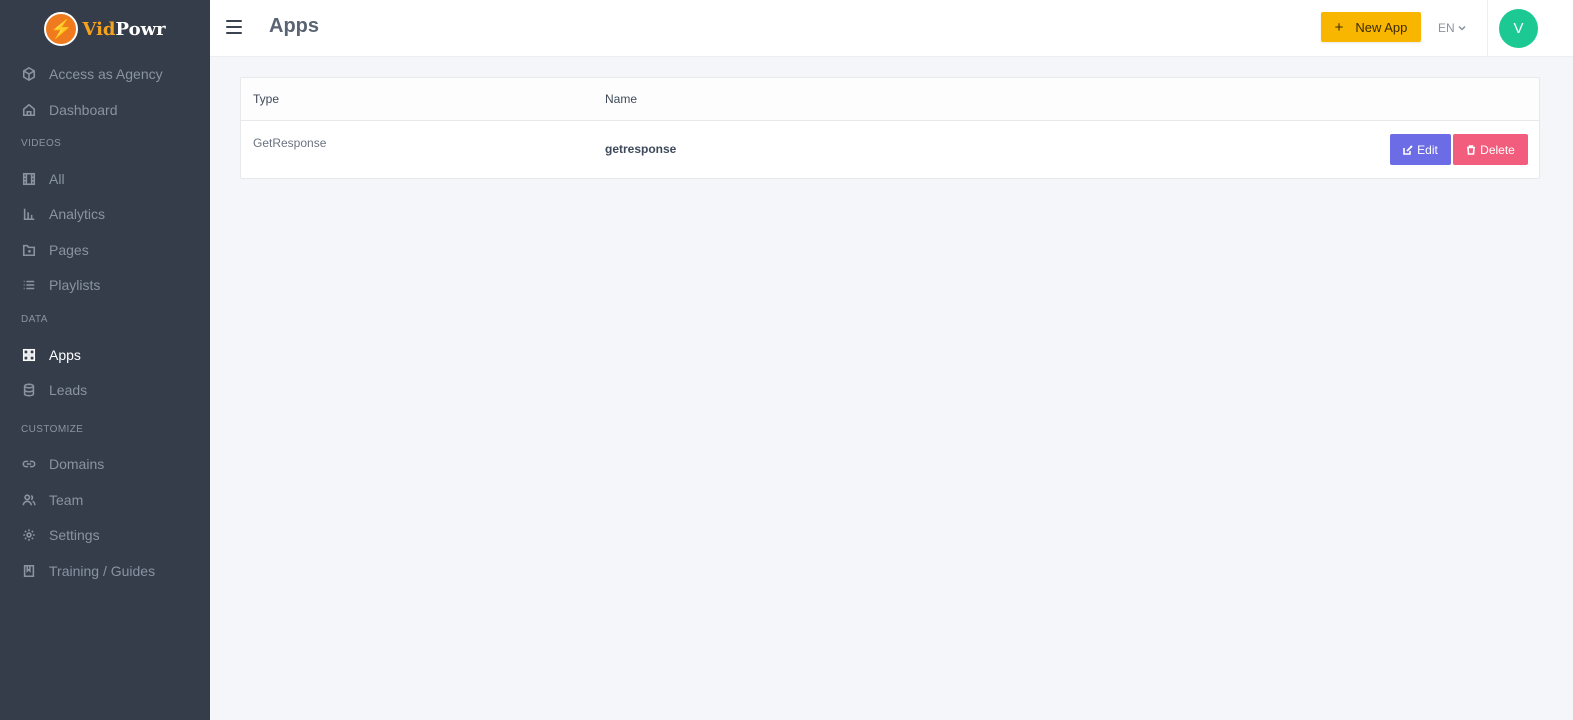  Describe the element at coordinates (69, 250) in the screenshot. I see `sidebar-item-label: Pages` at that location.